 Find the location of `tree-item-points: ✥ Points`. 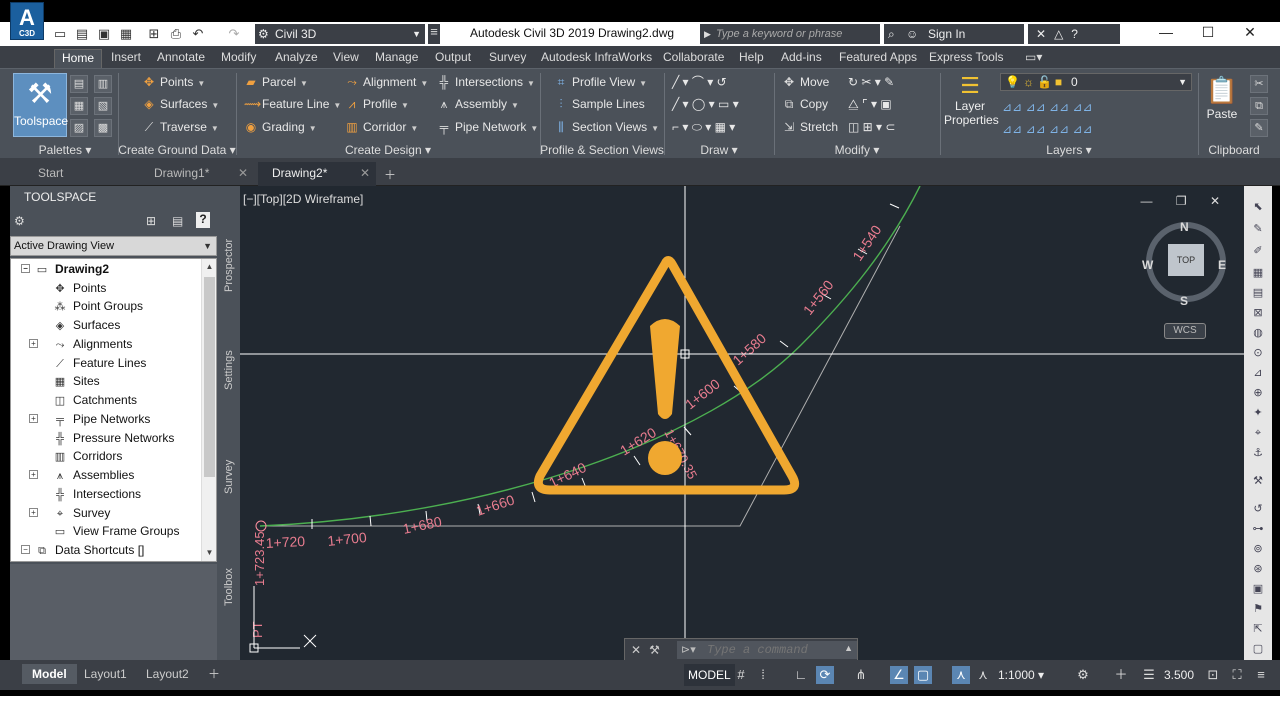

tree-item-points: ✥ Points is located at coordinates (79, 288).